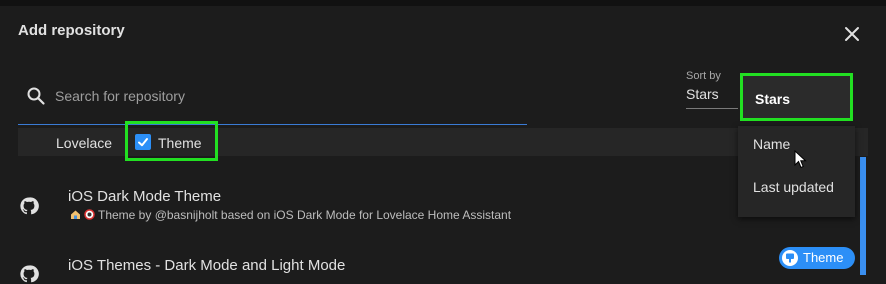 This screenshot has height=284, width=886. Describe the element at coordinates (800, 159) in the screenshot. I see `mouse-cursor-icon` at that location.